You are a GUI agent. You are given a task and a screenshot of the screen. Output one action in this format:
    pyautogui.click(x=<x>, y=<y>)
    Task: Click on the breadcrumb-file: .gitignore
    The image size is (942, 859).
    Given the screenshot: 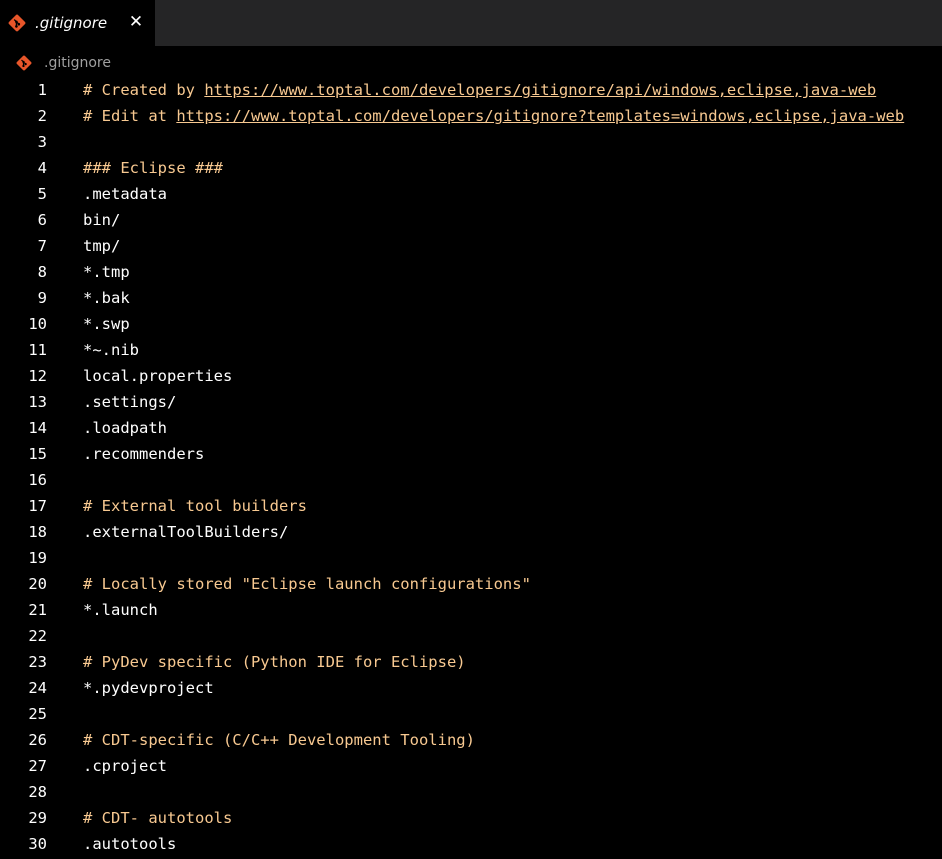 What is the action you would take?
    pyautogui.click(x=77, y=63)
    